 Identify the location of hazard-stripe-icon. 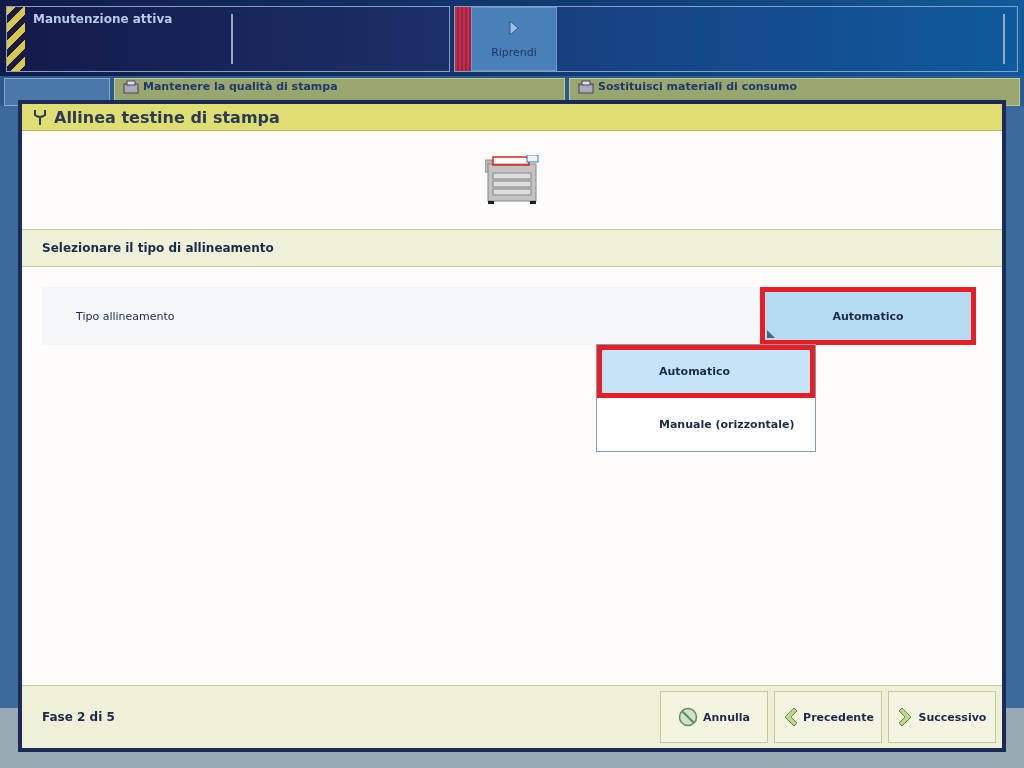
(16, 39).